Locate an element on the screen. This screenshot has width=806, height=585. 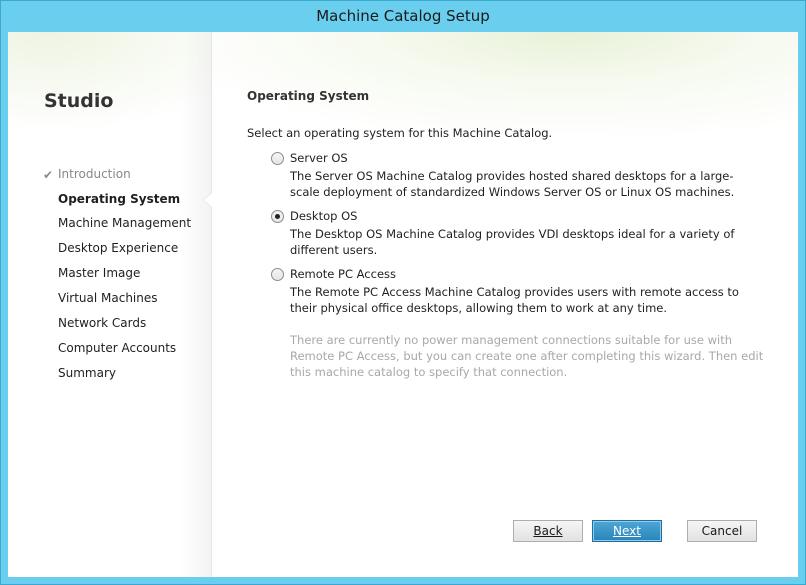
step-label: Machine Management is located at coordinates (125, 223).